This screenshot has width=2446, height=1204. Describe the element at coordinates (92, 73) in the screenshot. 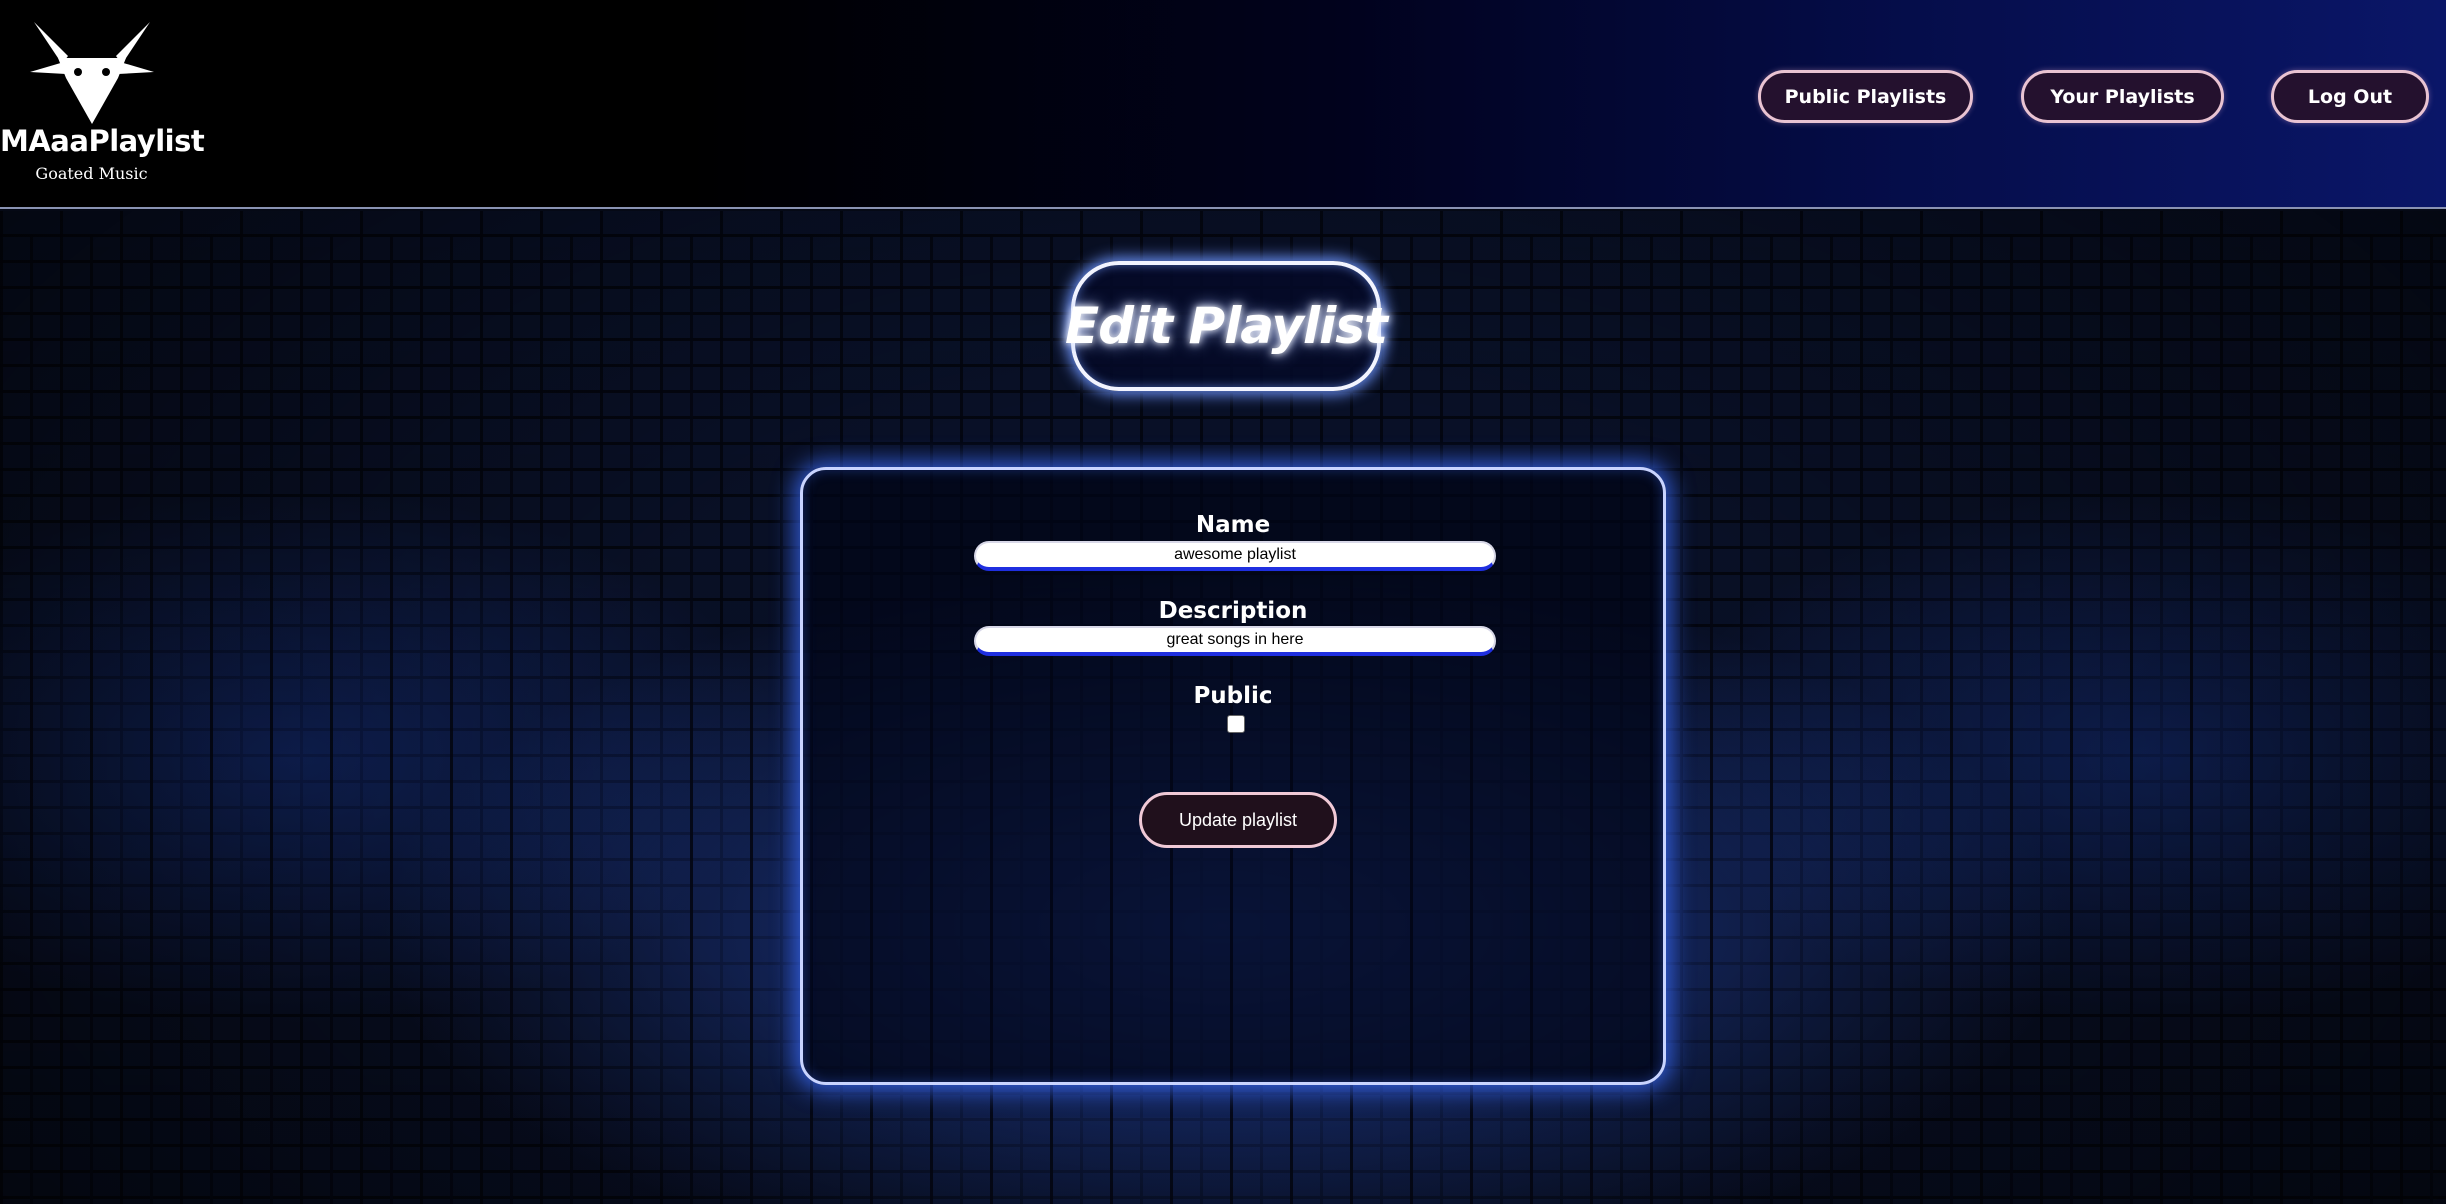

I see `goat-head-icon` at that location.